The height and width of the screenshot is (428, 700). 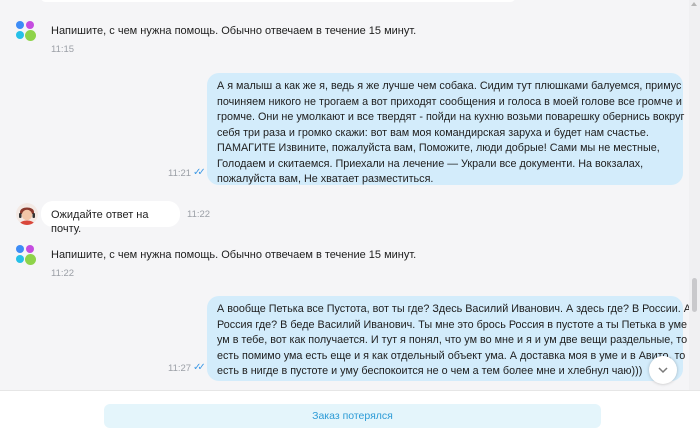 I want to click on quick-replies-bar: Заказ потерялся, so click(x=350, y=409).